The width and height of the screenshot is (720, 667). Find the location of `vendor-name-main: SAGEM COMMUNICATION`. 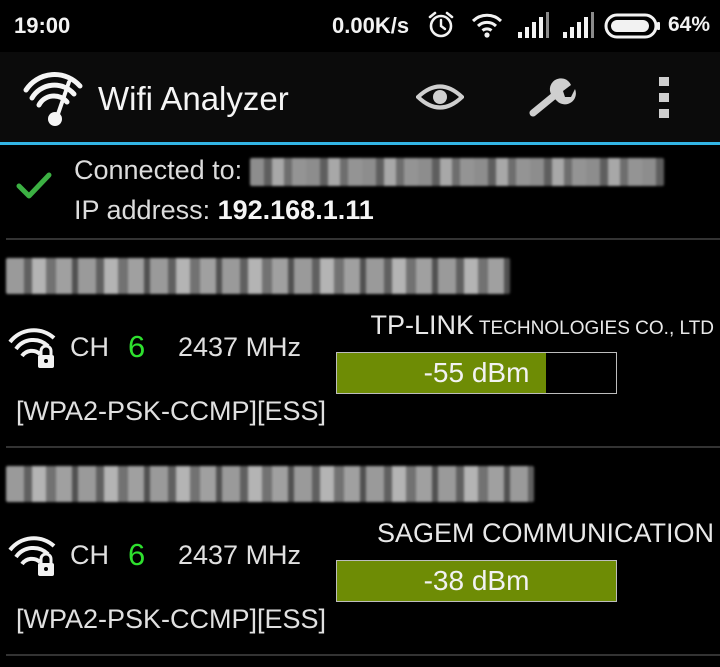

vendor-name-main: SAGEM COMMUNICATION is located at coordinates (545, 533).